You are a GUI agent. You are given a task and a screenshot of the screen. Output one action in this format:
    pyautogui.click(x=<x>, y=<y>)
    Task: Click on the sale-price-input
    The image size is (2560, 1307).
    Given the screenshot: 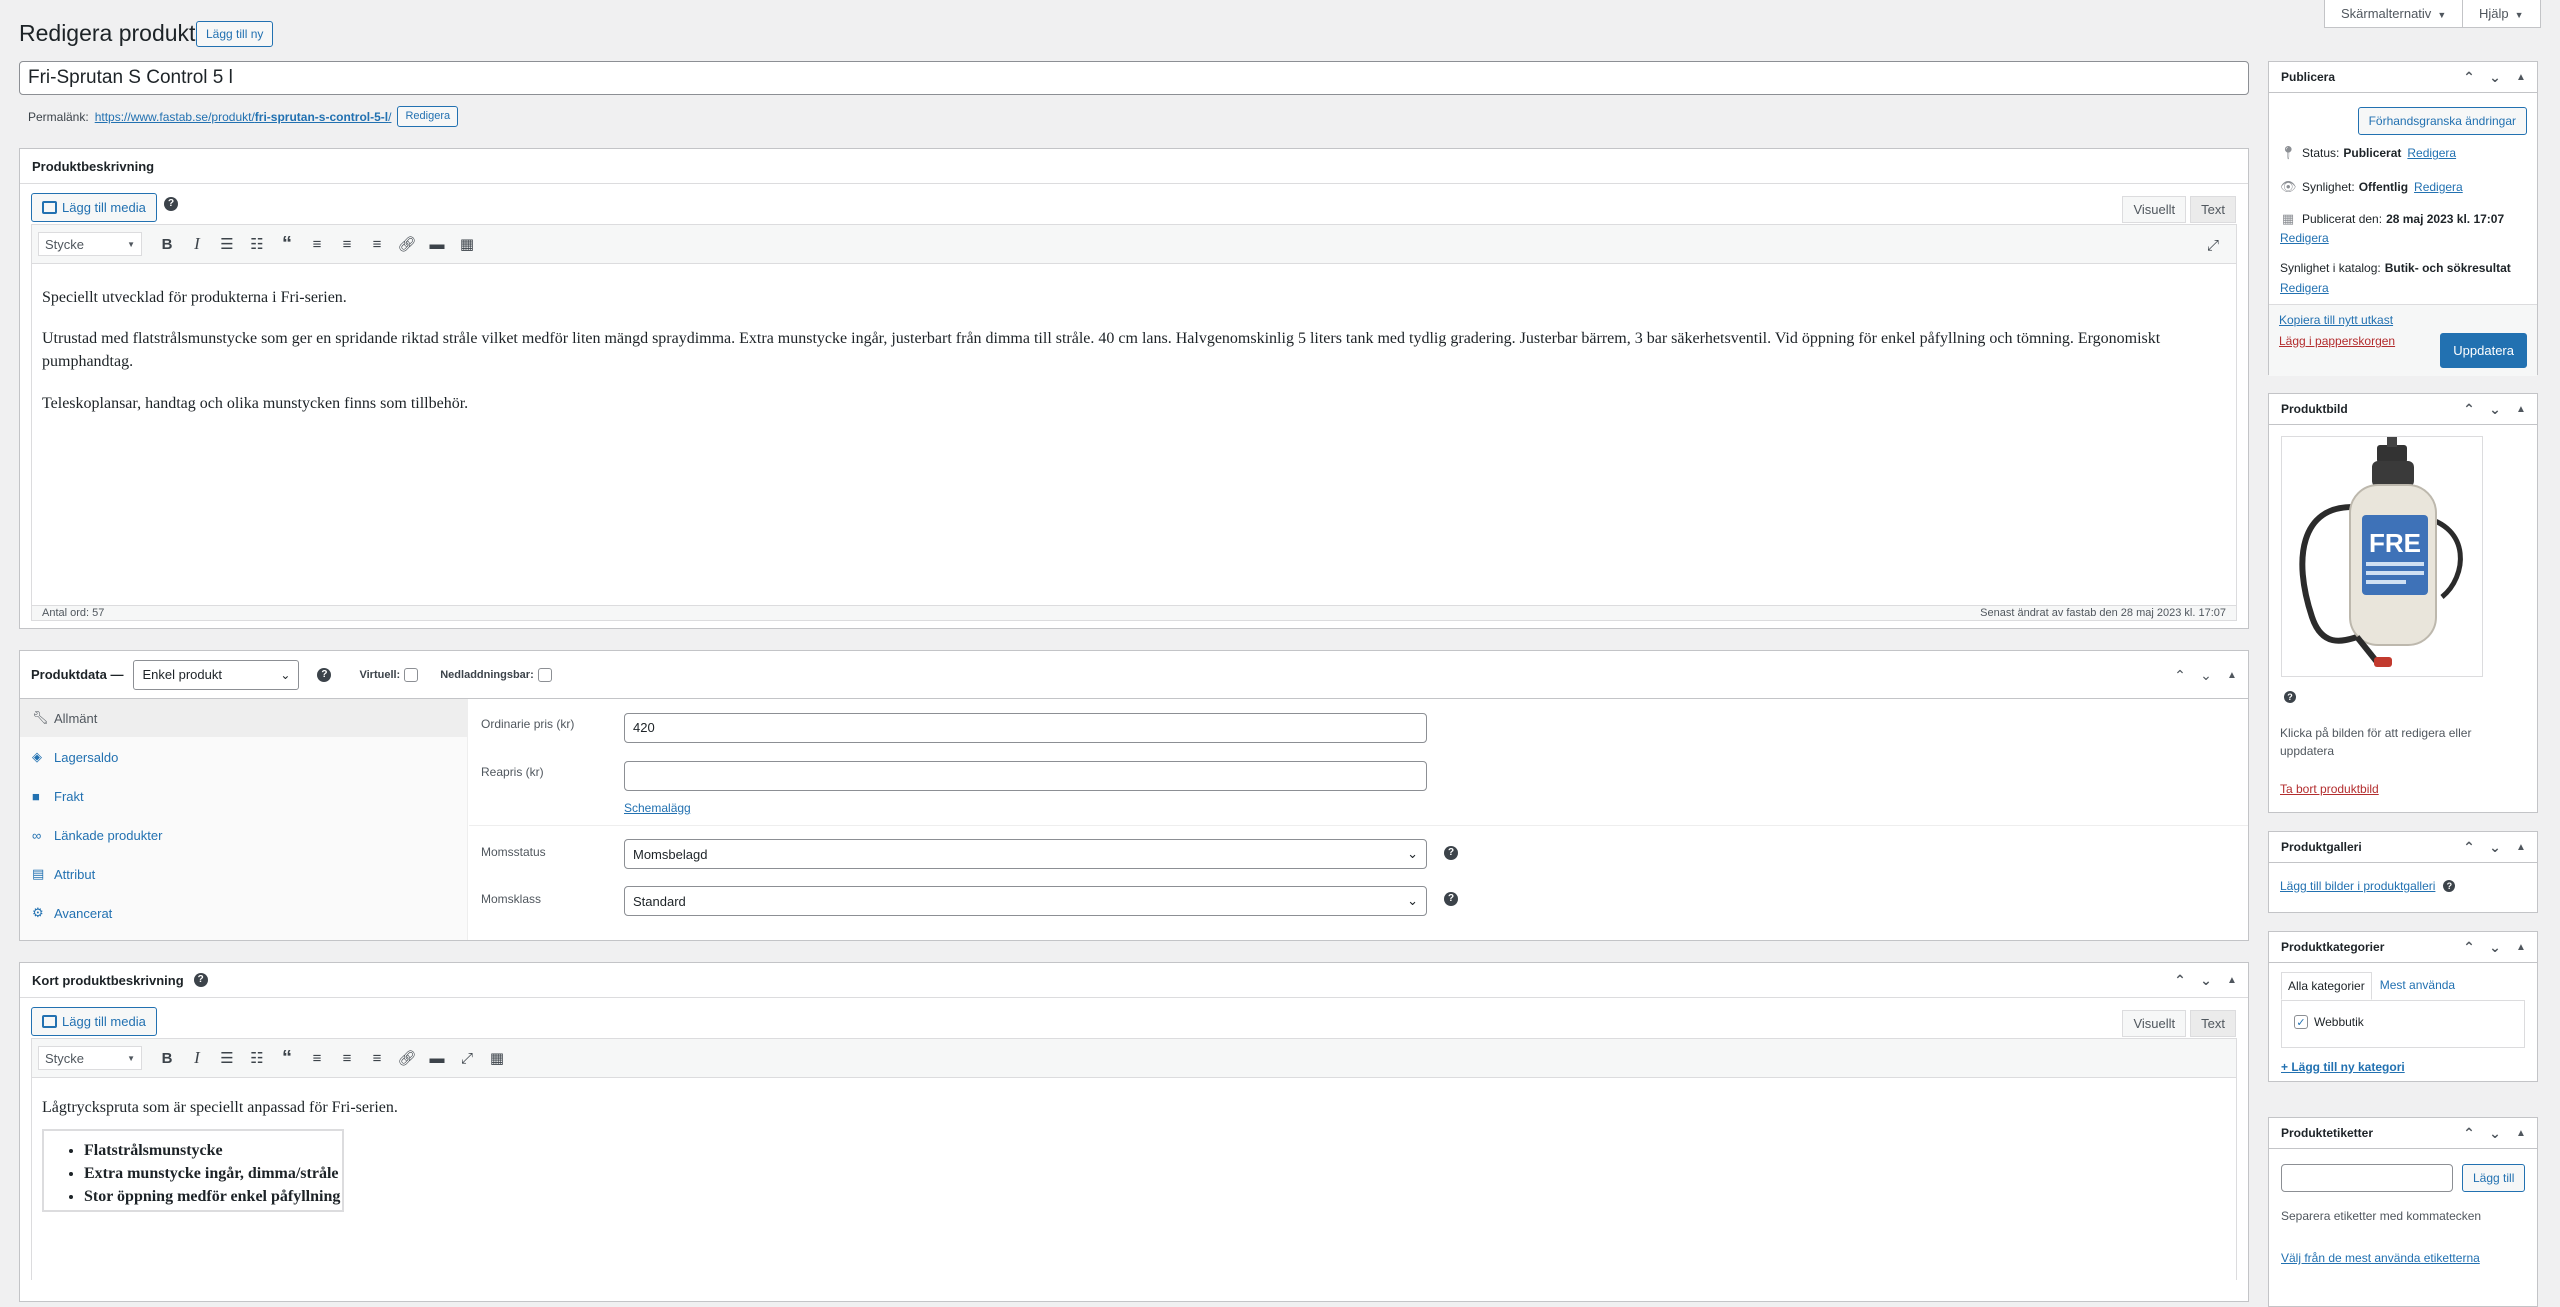 What is the action you would take?
    pyautogui.click(x=1025, y=776)
    